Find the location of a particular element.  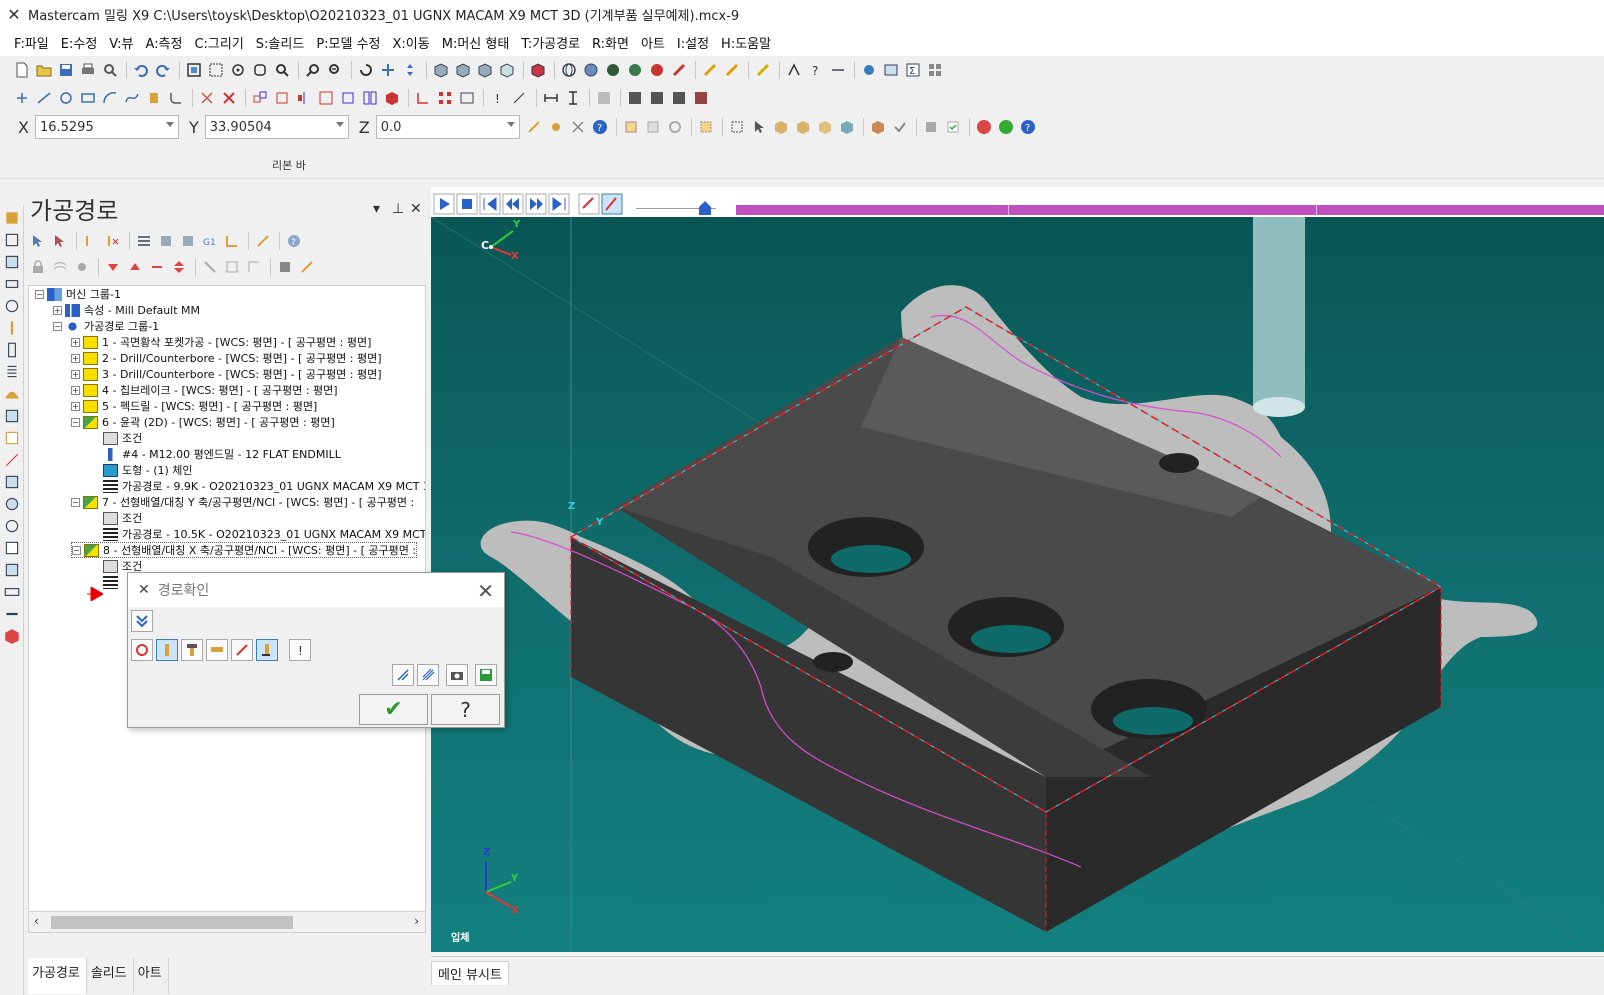

rectangle-icon is located at coordinates (88, 98).